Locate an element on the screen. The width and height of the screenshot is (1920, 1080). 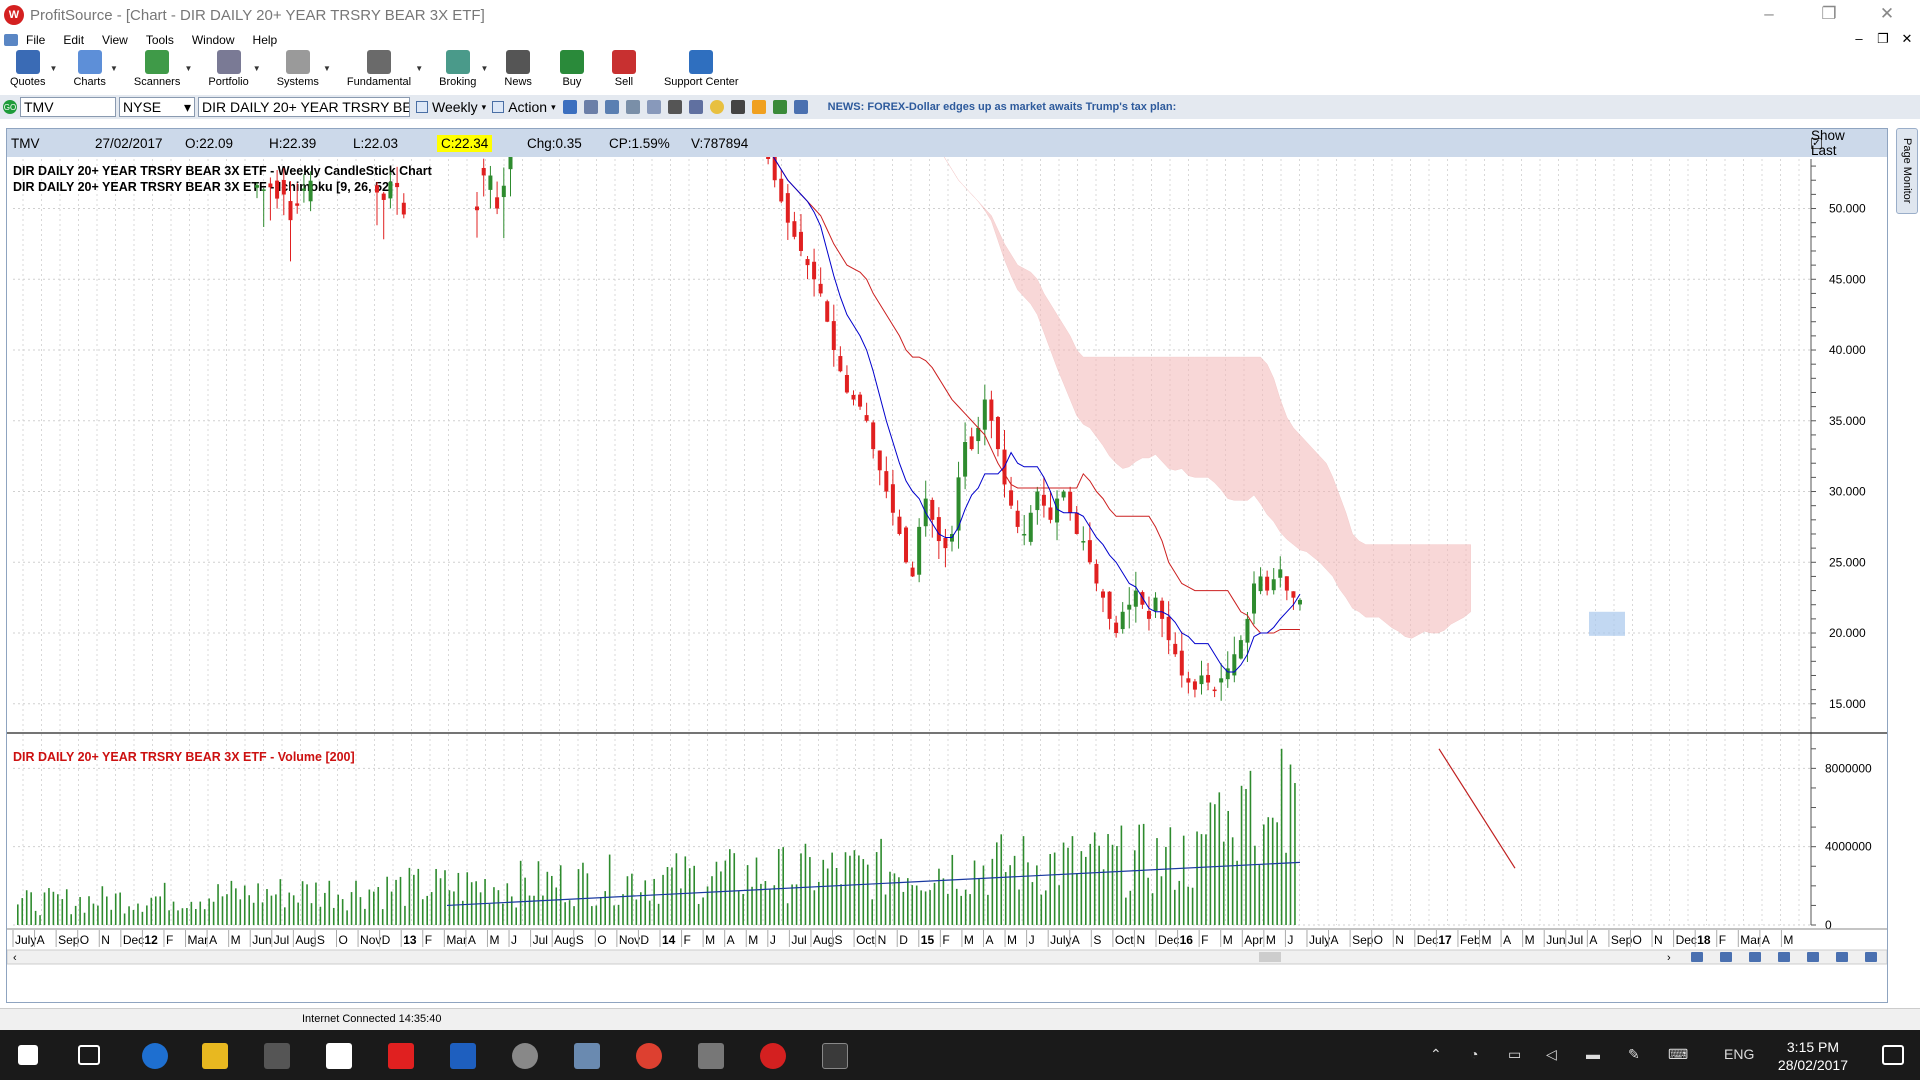
close-icon: ✕ is located at coordinates (1887, 14).